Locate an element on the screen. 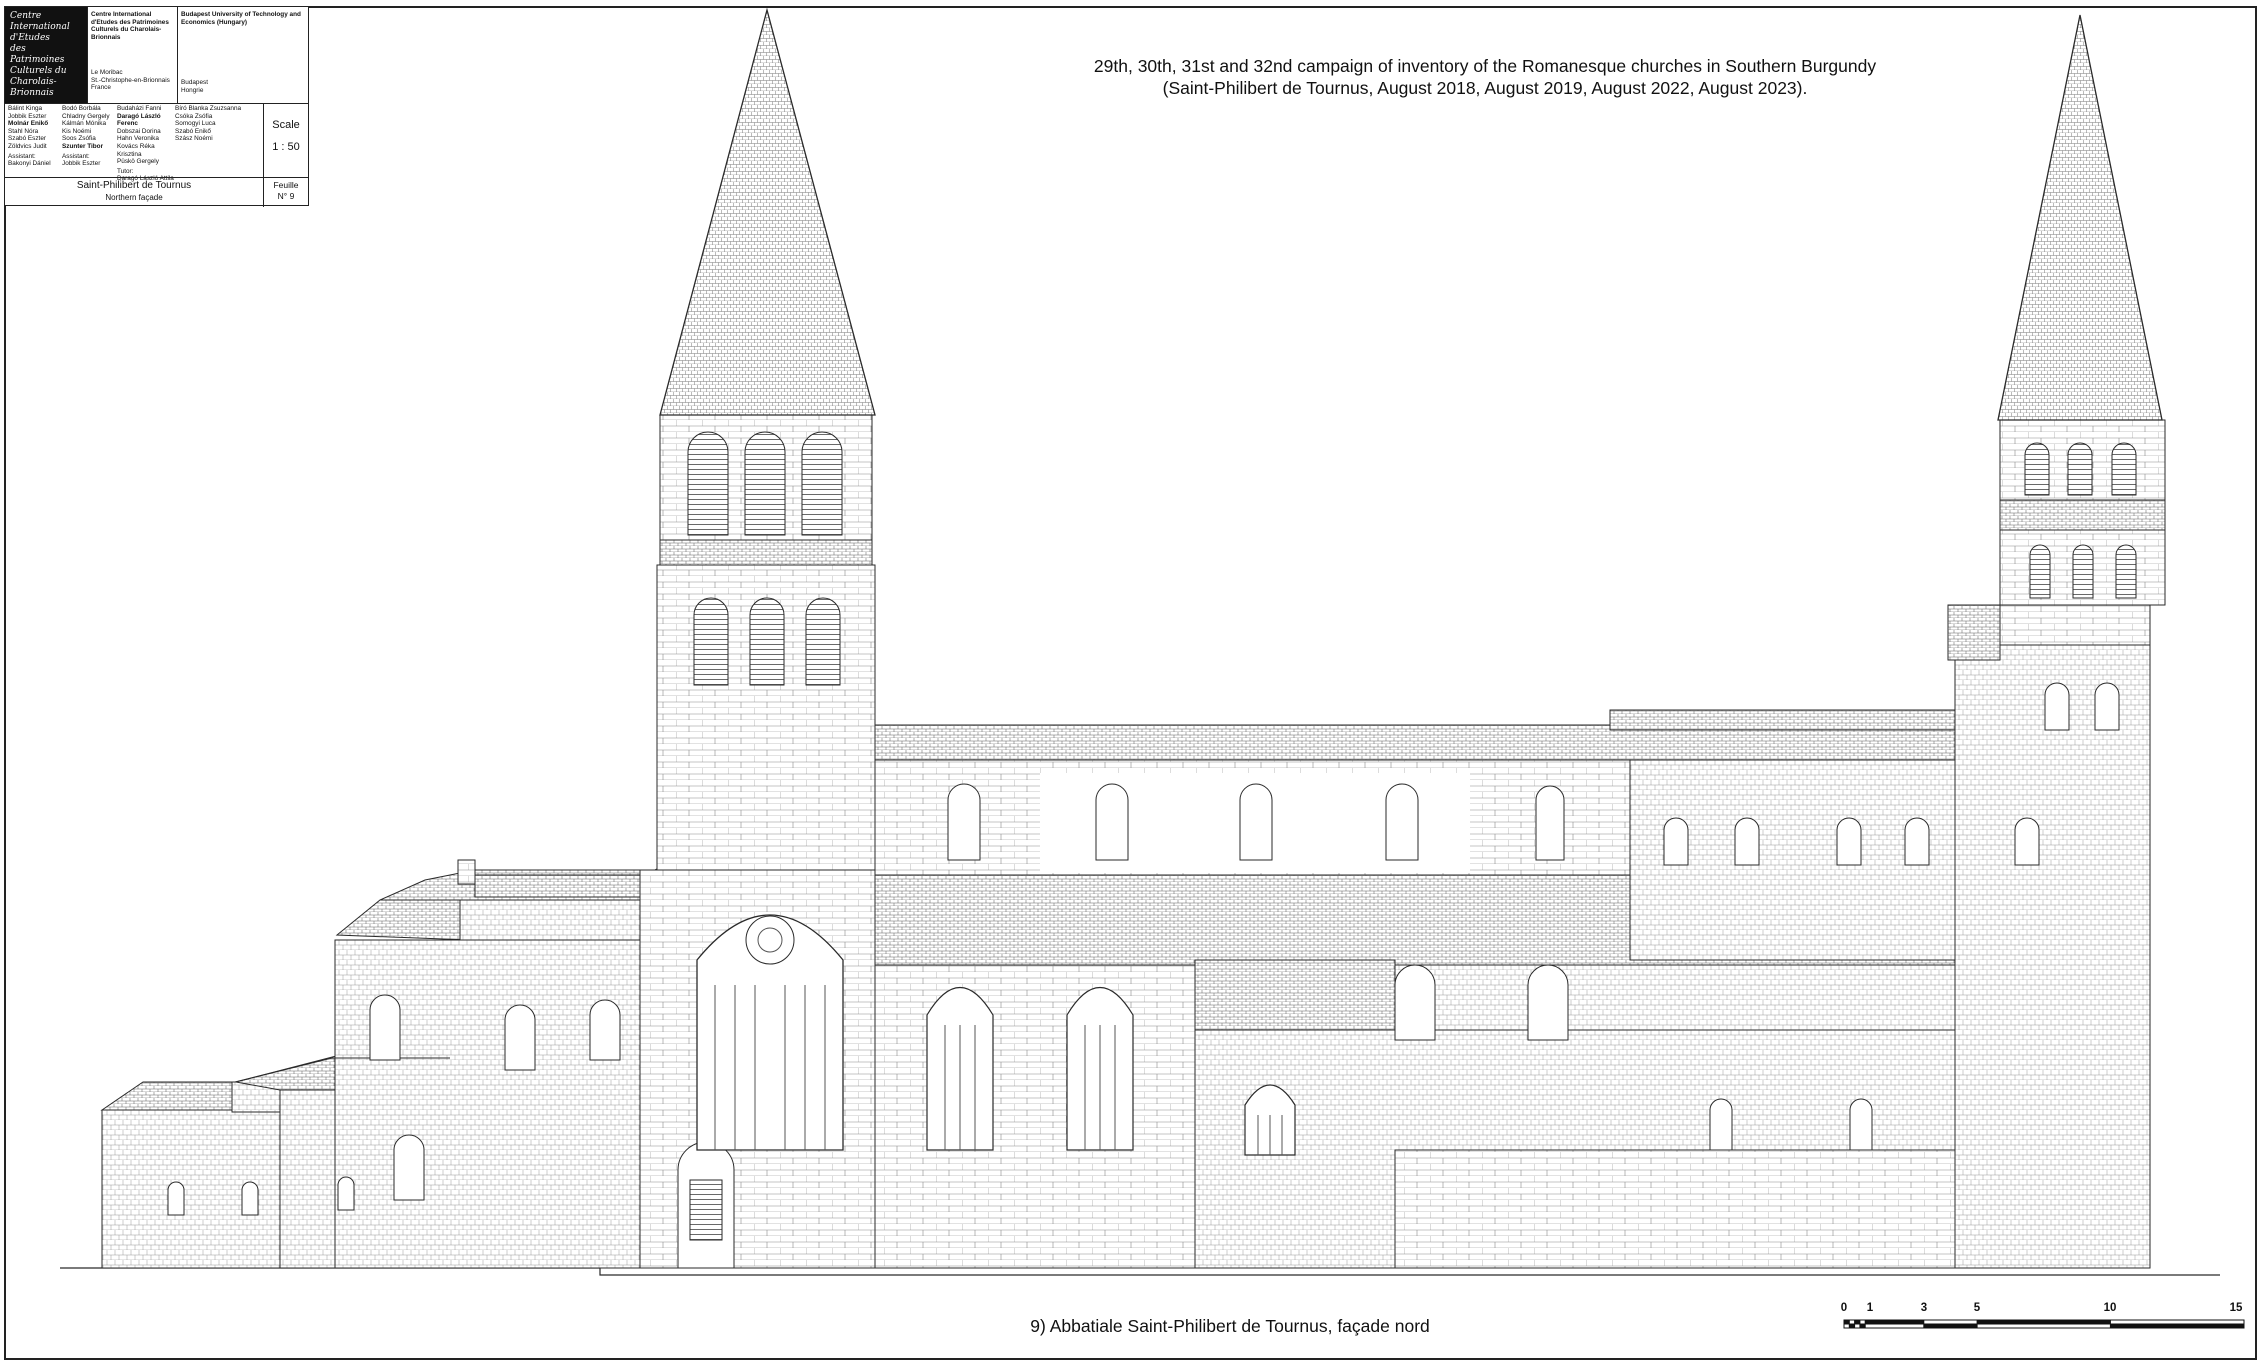 This screenshot has width=2265, height=1368. scale-label-5: 5 is located at coordinates (1977, 1308).